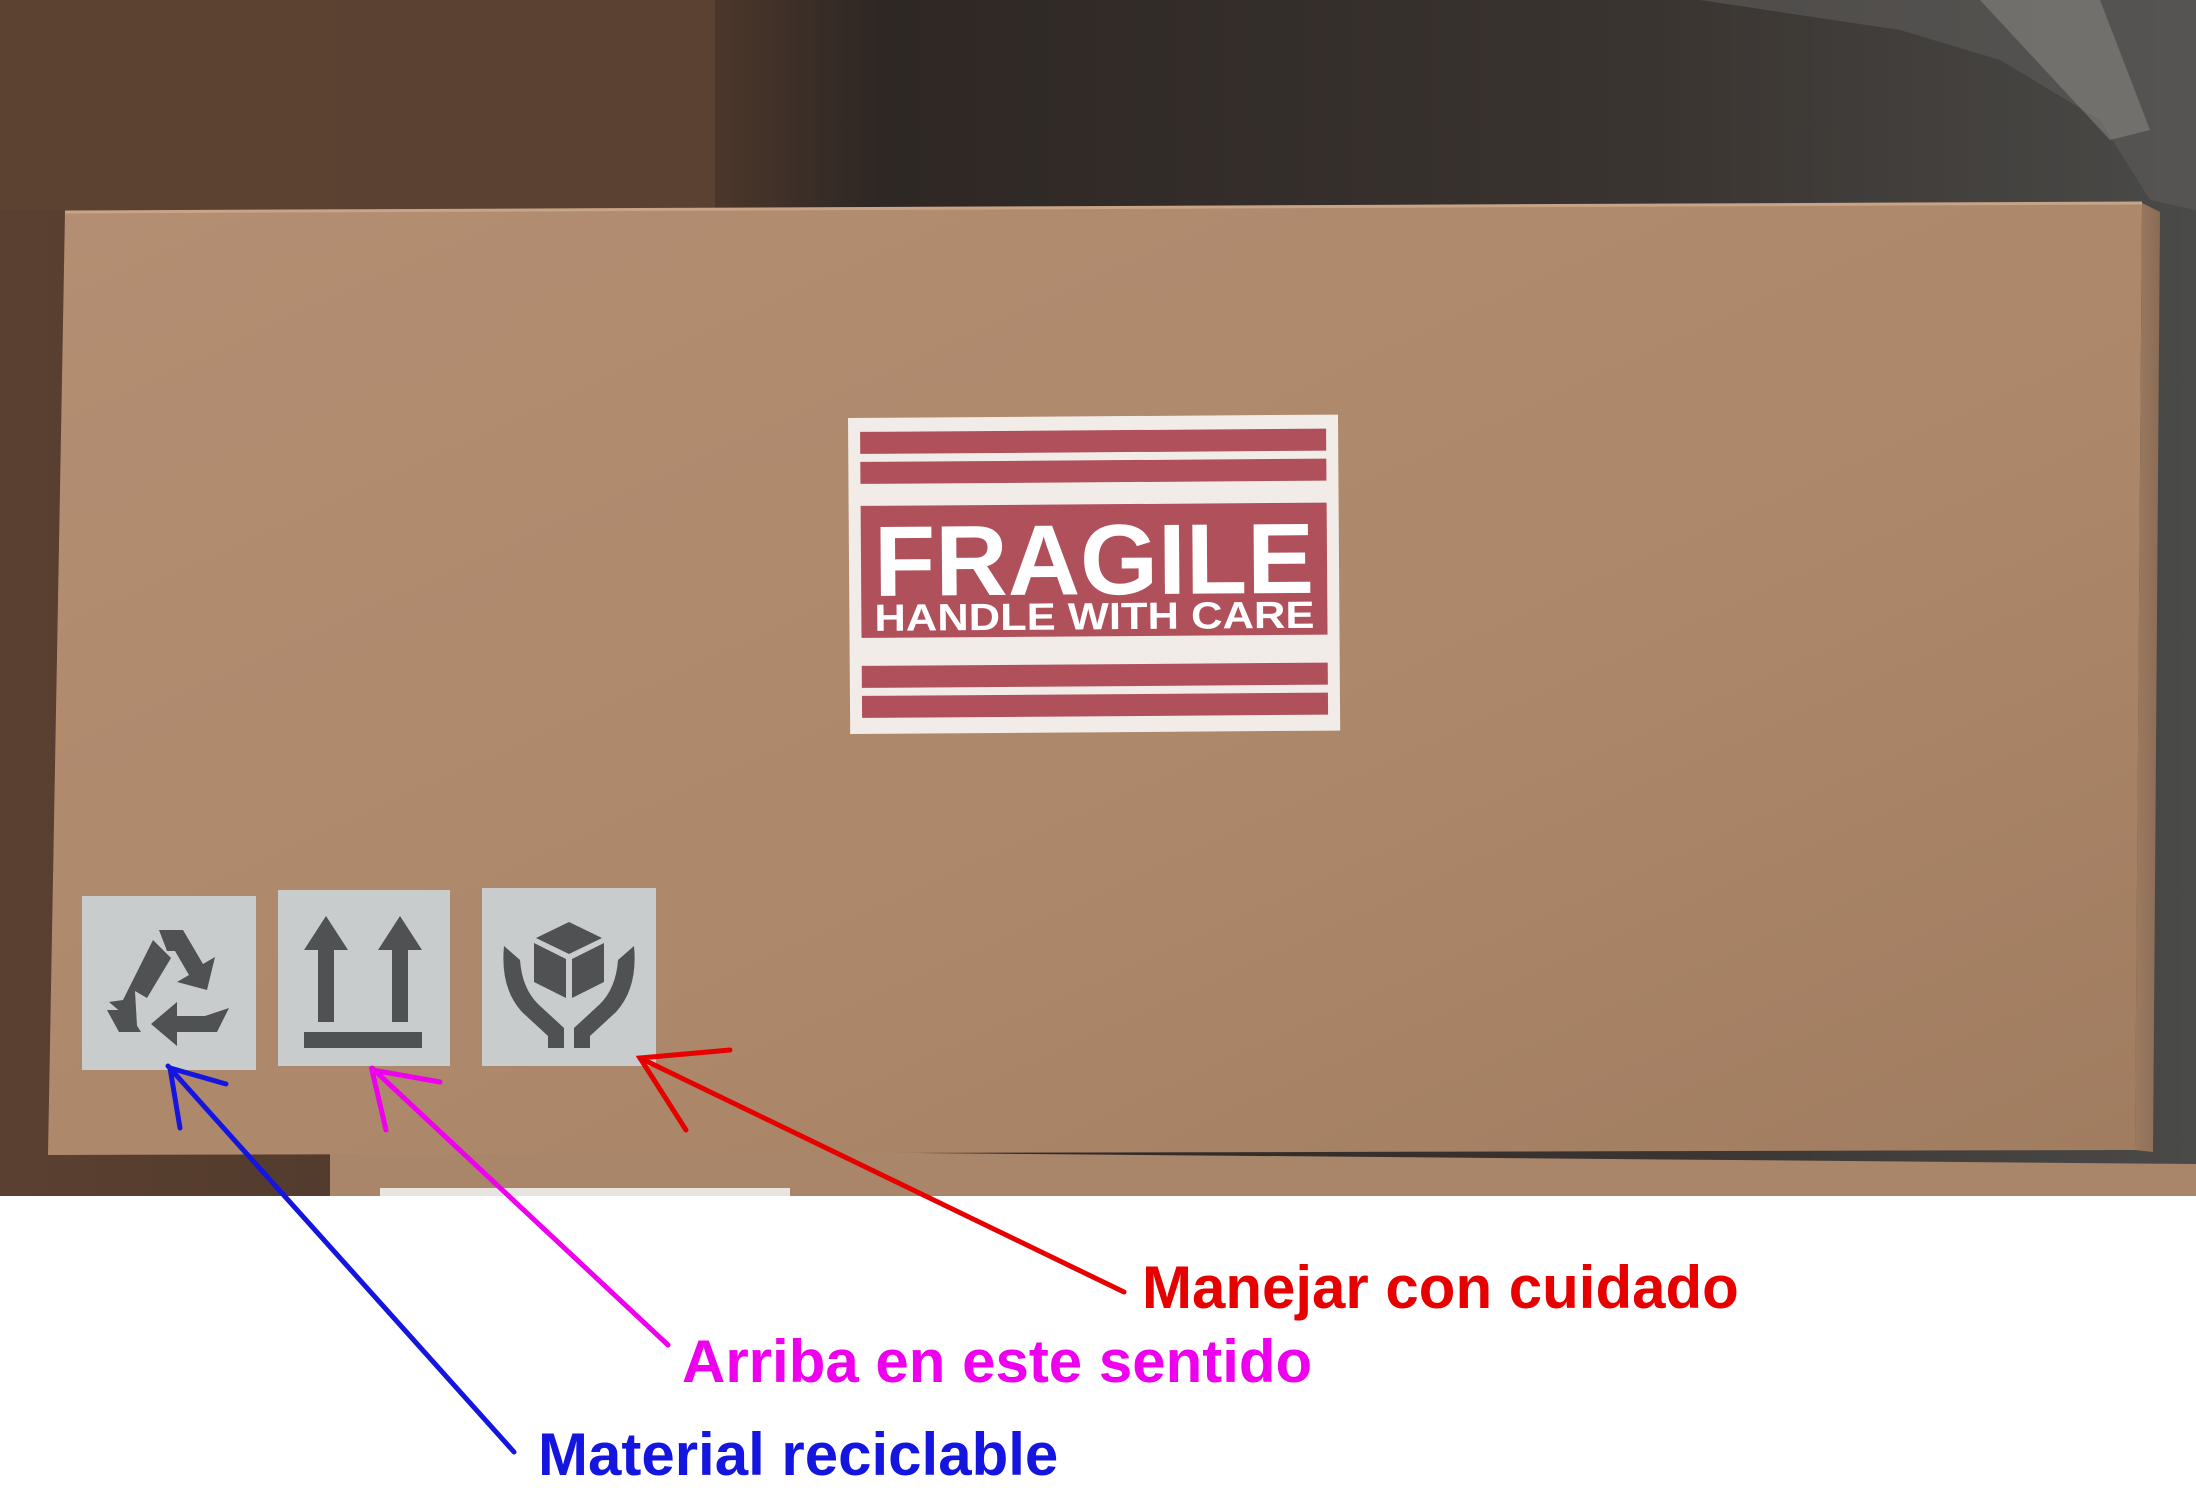 The image size is (2196, 1498). Describe the element at coordinates (1094, 574) in the screenshot. I see `fragile-label: FRAGILE HANDLE WITH CARE` at that location.